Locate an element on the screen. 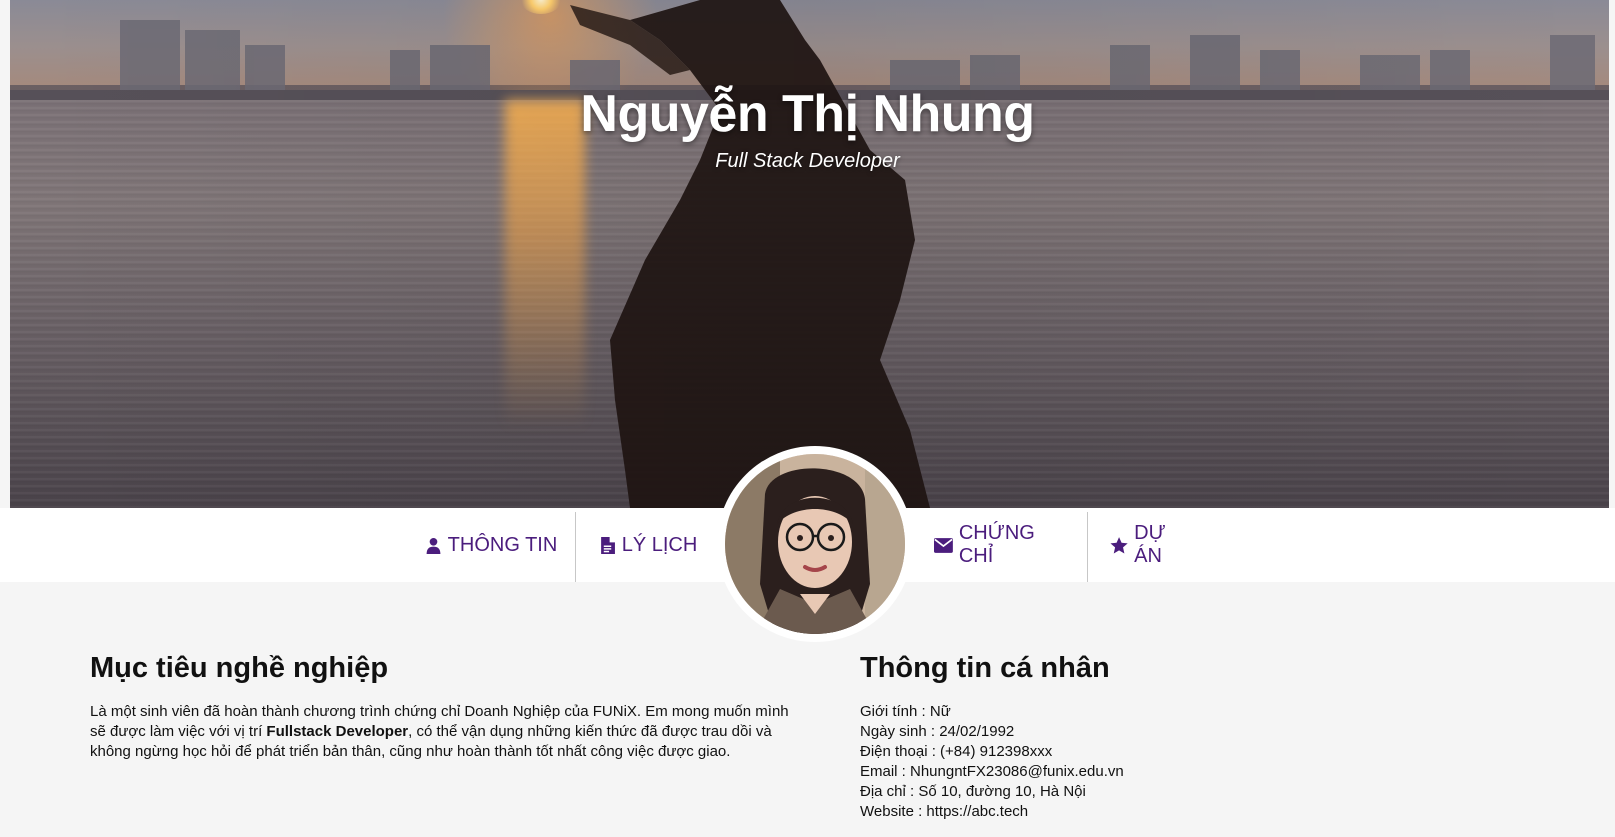  nav-label: DỰ ÁN is located at coordinates (1150, 544).